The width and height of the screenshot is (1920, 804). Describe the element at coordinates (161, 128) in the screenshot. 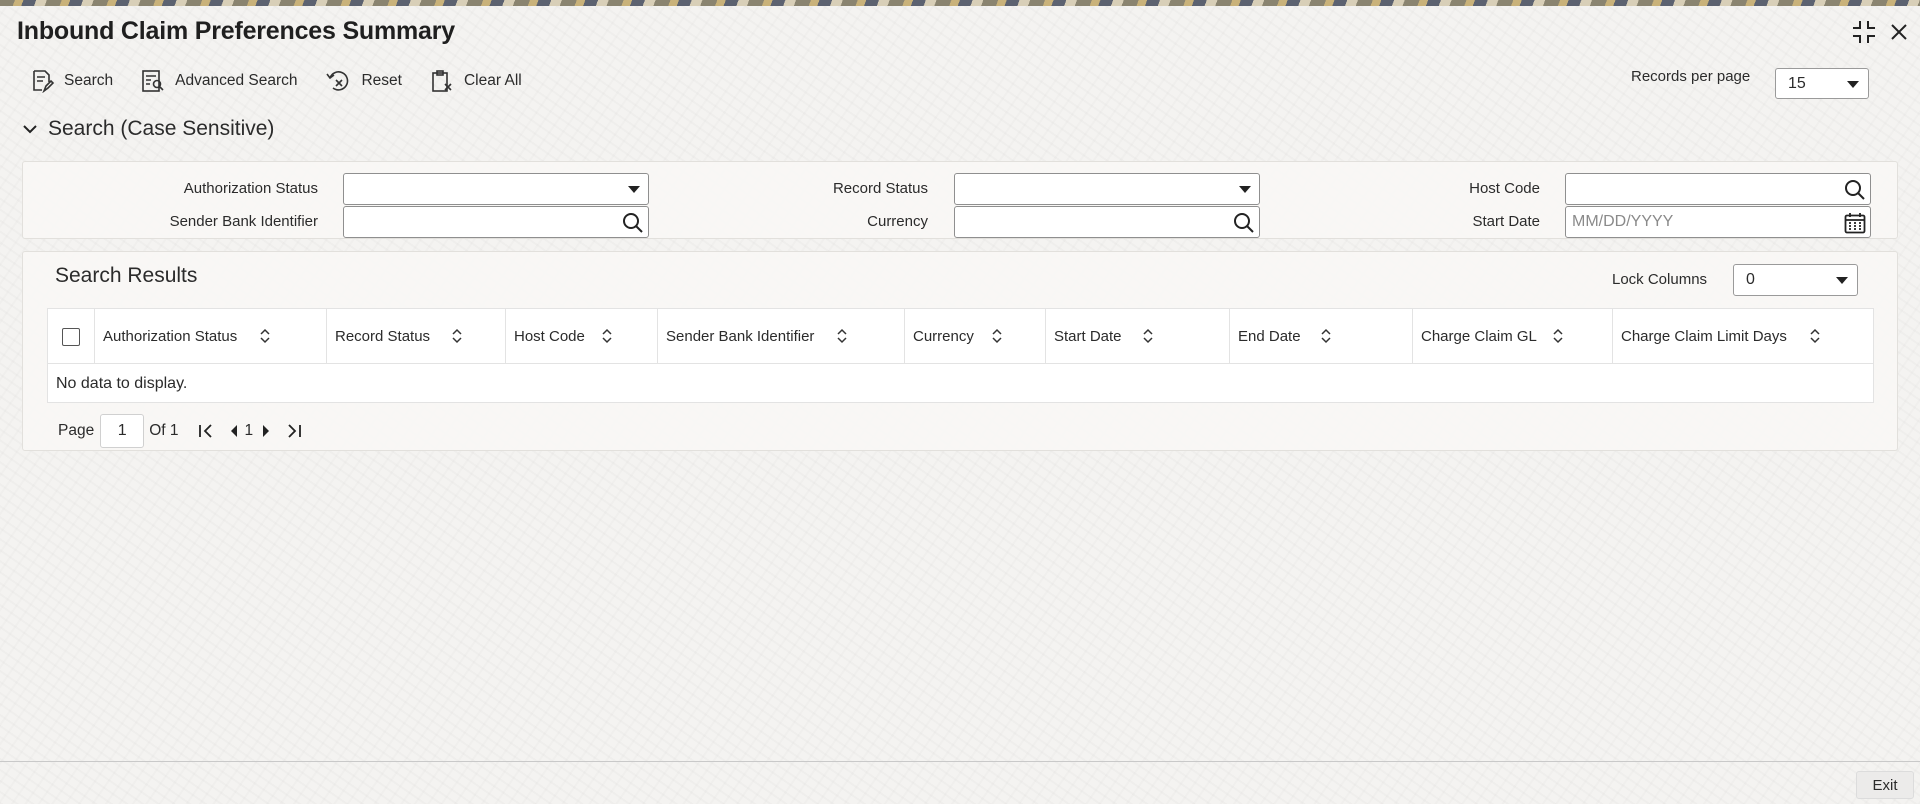

I see `search-section-title: Search (Case Sensitive)` at that location.